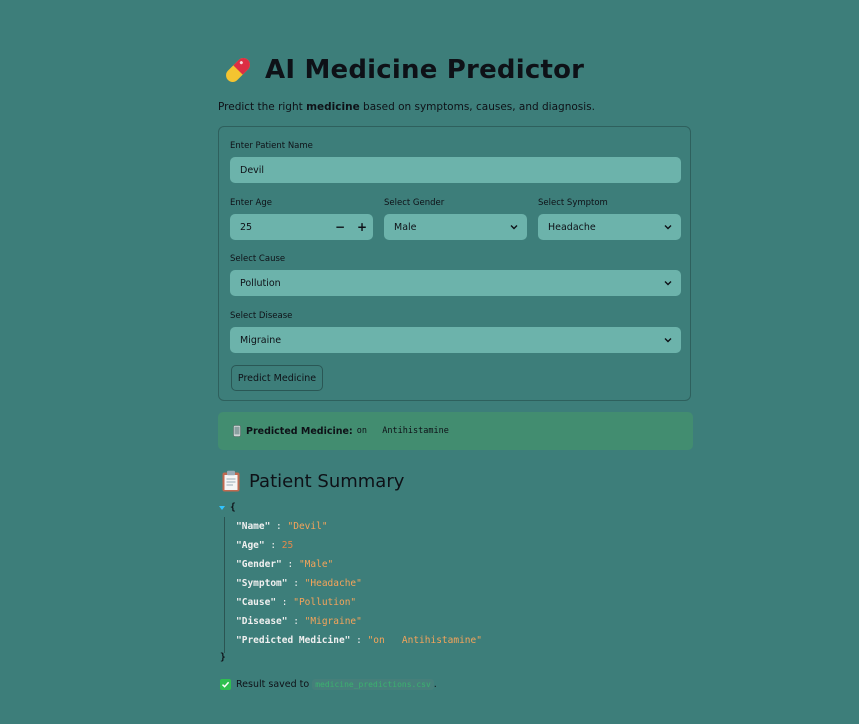 The height and width of the screenshot is (724, 859). I want to click on json-key: "Name", so click(253, 526).